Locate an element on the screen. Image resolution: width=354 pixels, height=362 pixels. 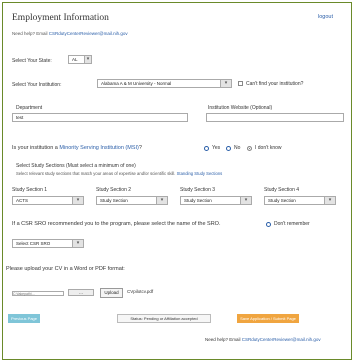
state-select: AL ▾ is located at coordinates (80, 59).